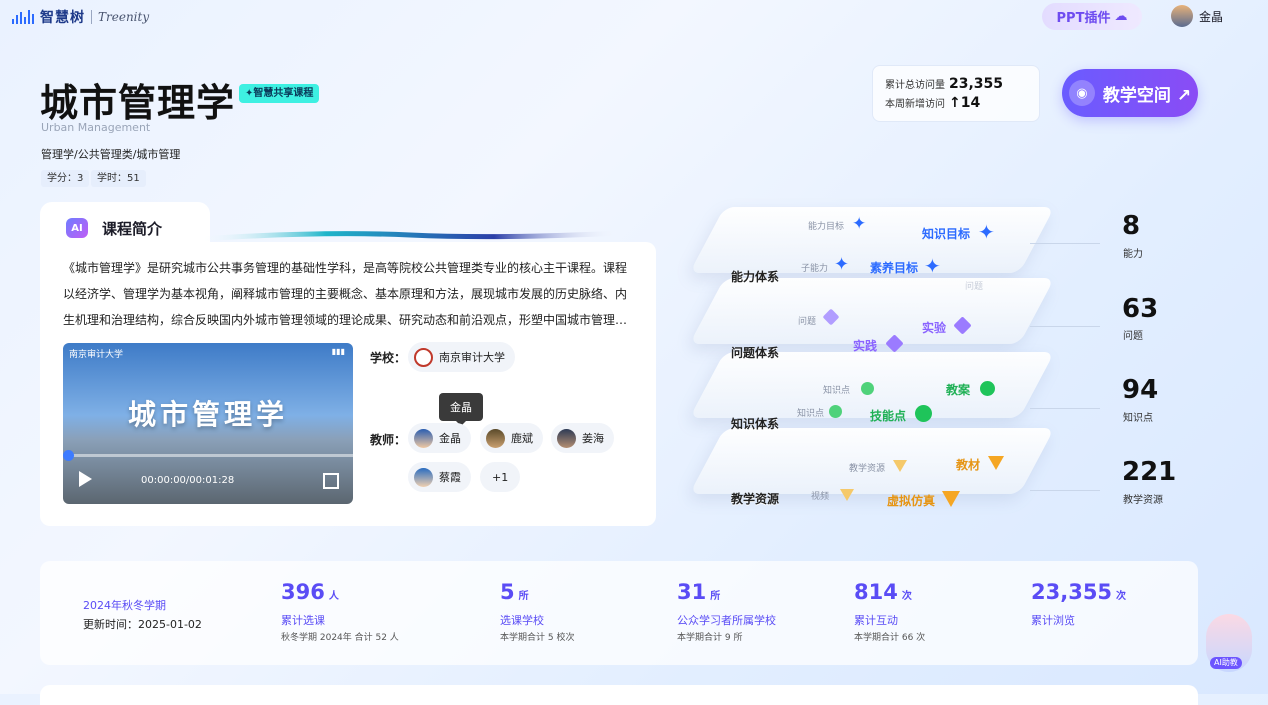 The image size is (1268, 705). I want to click on stat-enroll-unit: 人, so click(333, 596).